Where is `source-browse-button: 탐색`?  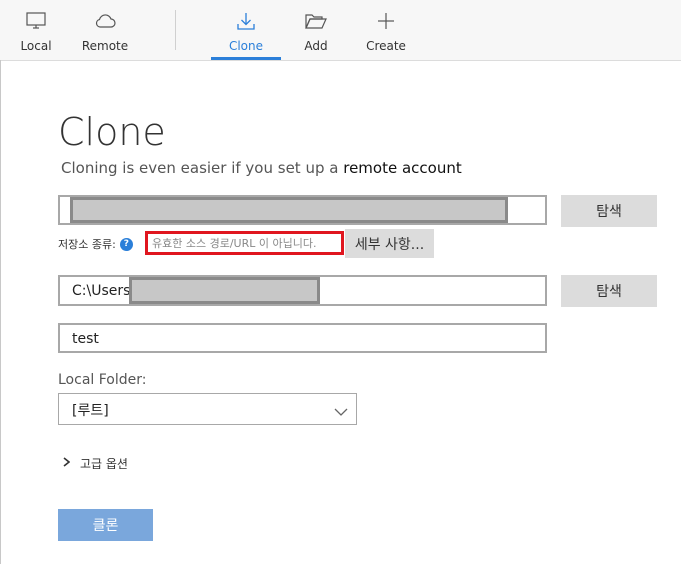 source-browse-button: 탐색 is located at coordinates (609, 211).